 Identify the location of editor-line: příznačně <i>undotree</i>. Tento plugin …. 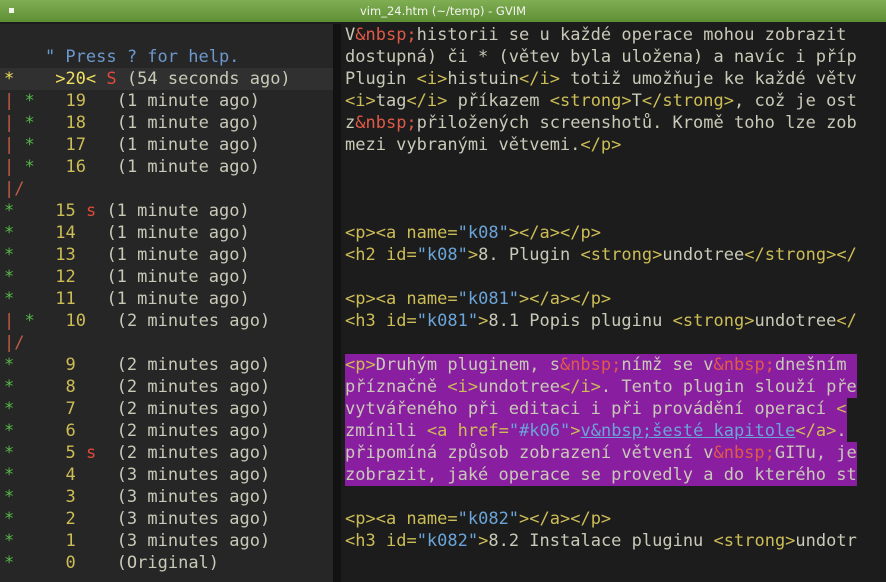
(601, 387).